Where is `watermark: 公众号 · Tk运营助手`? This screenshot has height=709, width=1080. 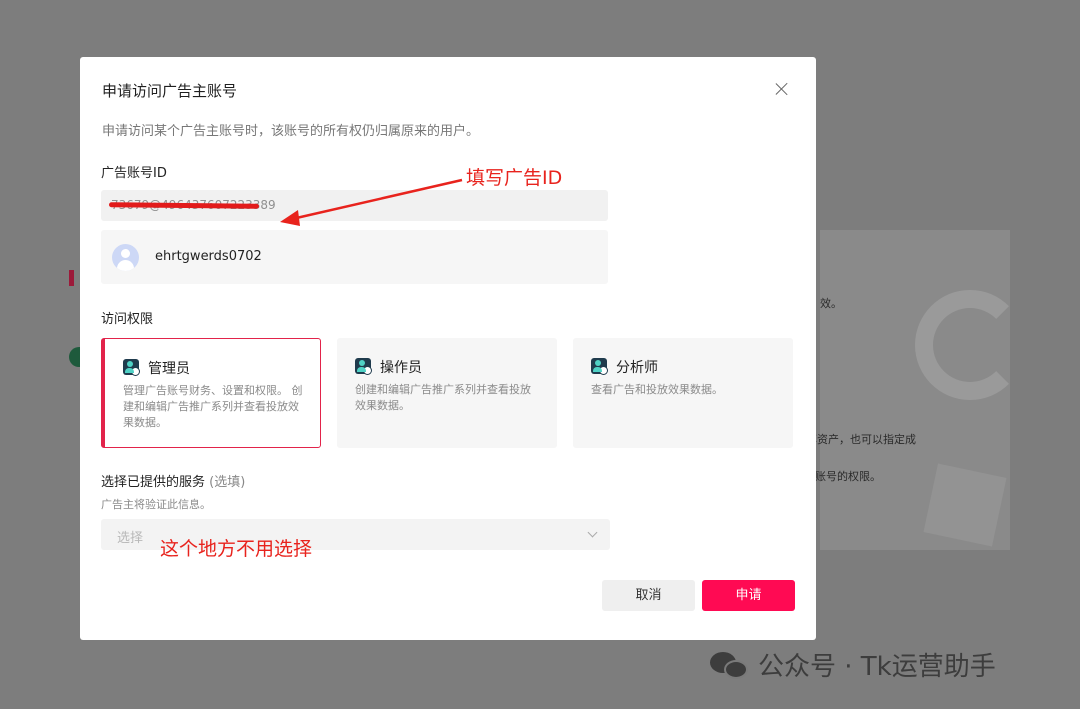 watermark: 公众号 · Tk运营助手 is located at coordinates (853, 664).